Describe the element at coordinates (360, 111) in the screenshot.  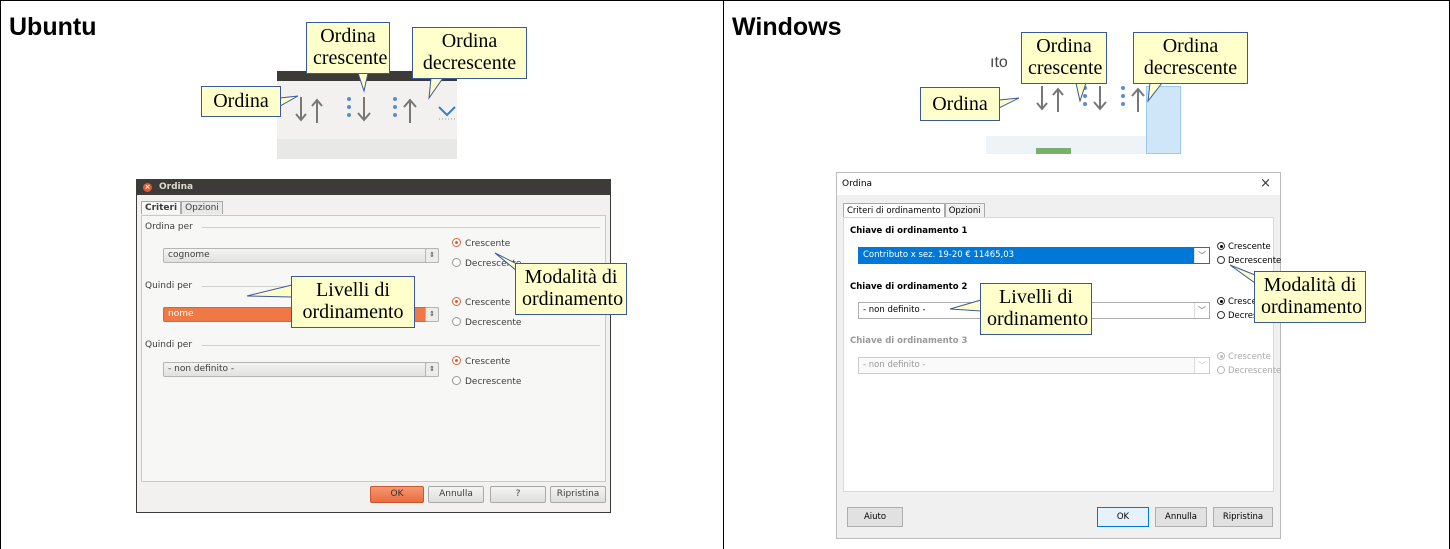
I see `sort-ascending-icon` at that location.